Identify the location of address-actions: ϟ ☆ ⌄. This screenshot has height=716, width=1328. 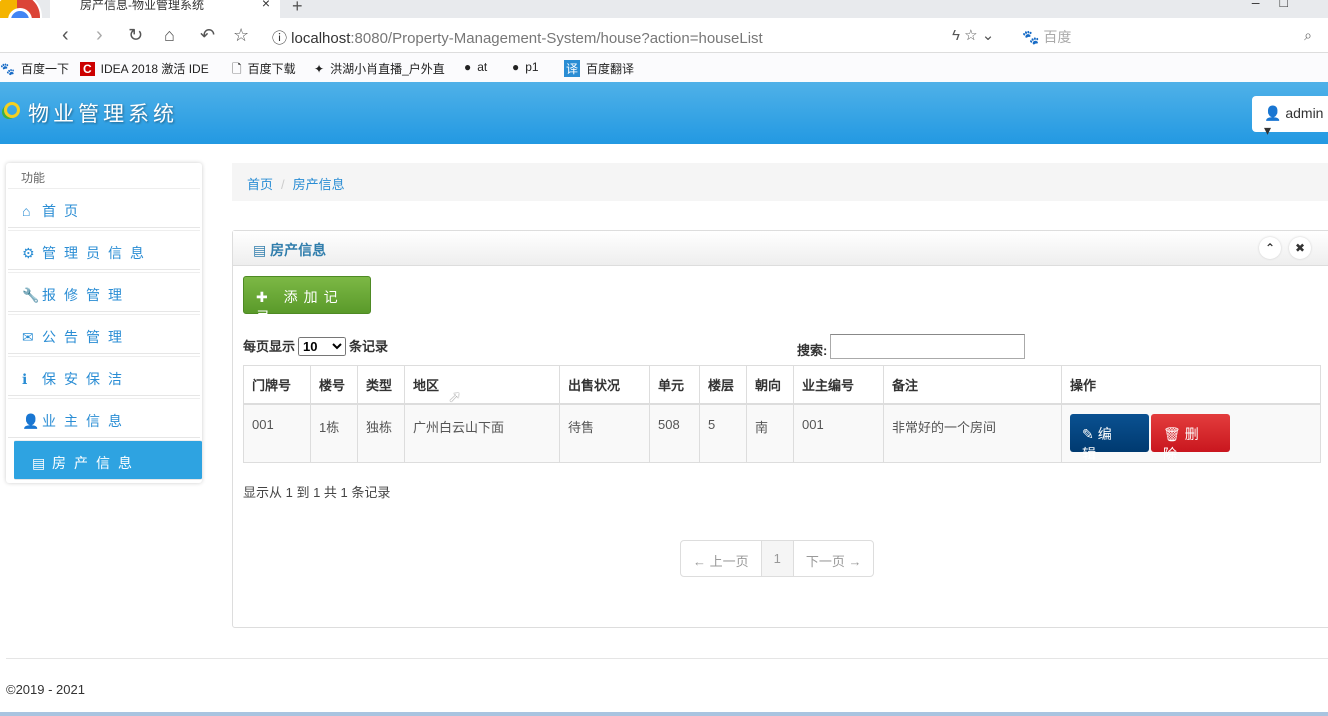
(973, 35).